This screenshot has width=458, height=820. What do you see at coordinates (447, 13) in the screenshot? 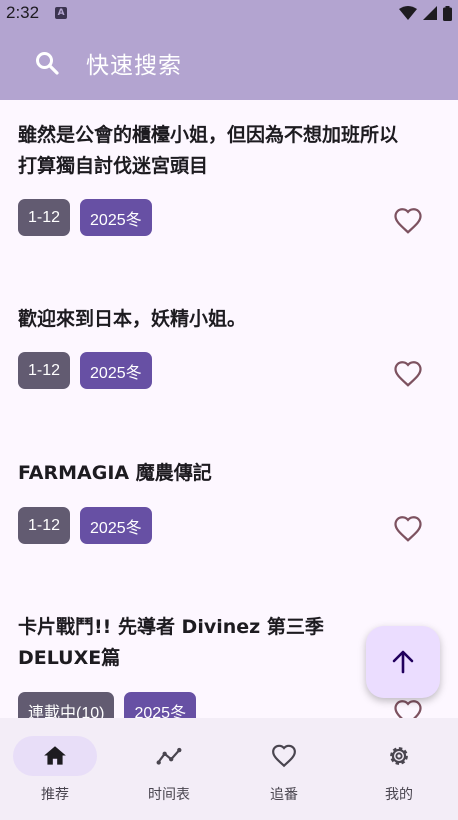
I see `battery-icon` at bounding box center [447, 13].